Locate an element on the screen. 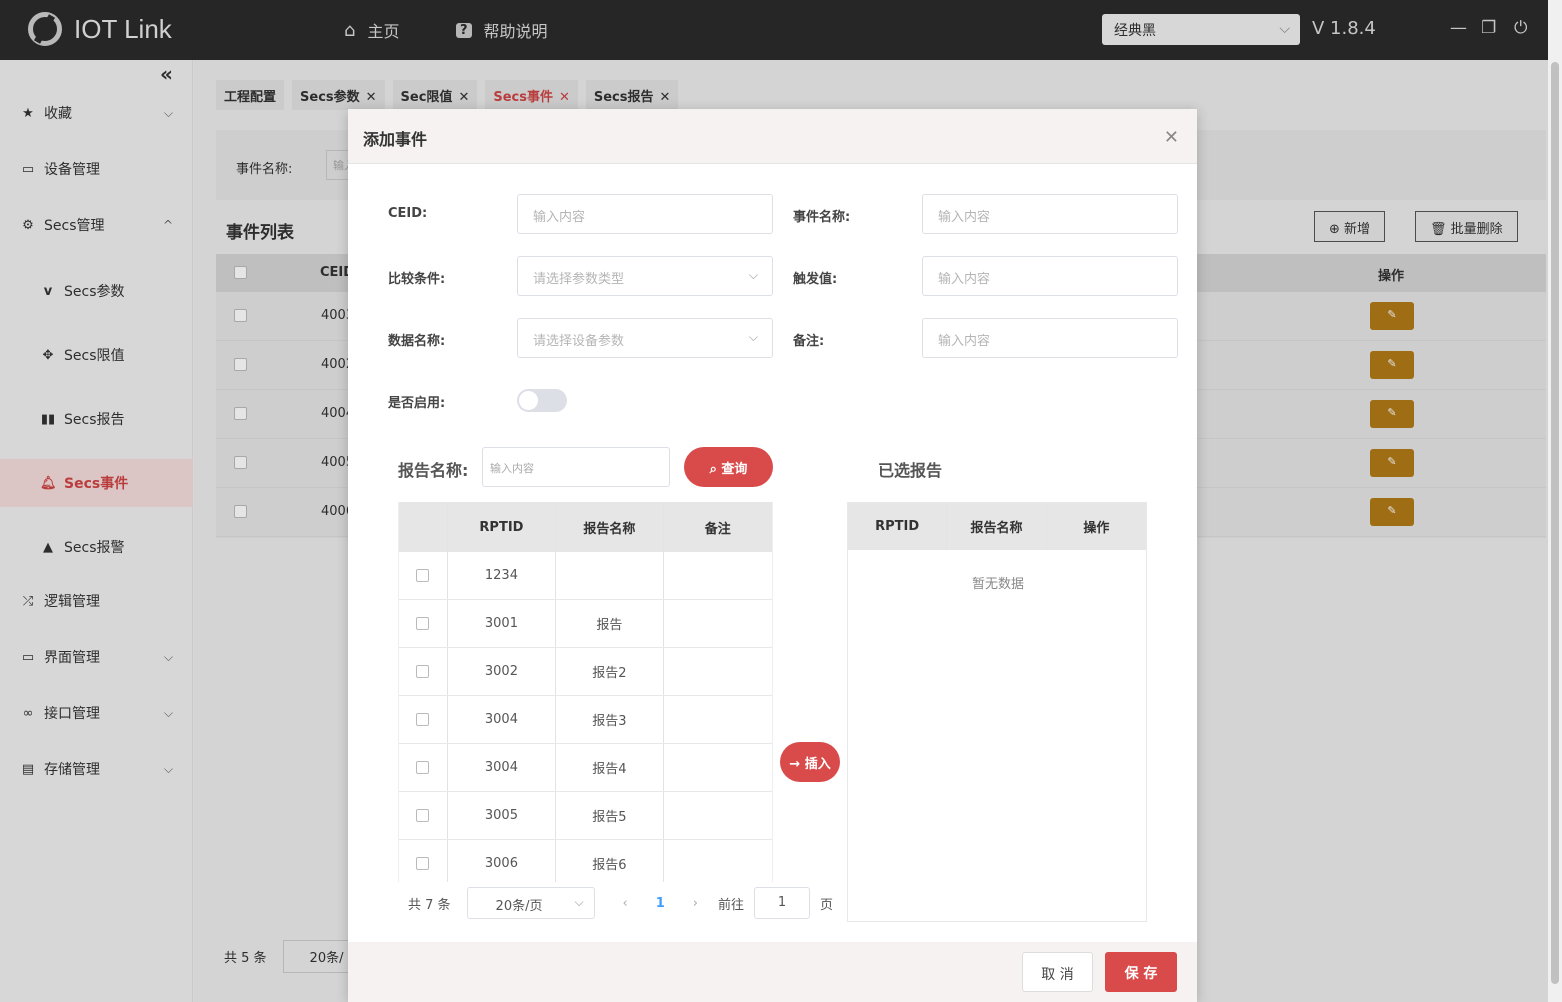 Image resolution: width=1562 pixels, height=1002 pixels. table-row: 3001 报告 is located at coordinates (585, 624).